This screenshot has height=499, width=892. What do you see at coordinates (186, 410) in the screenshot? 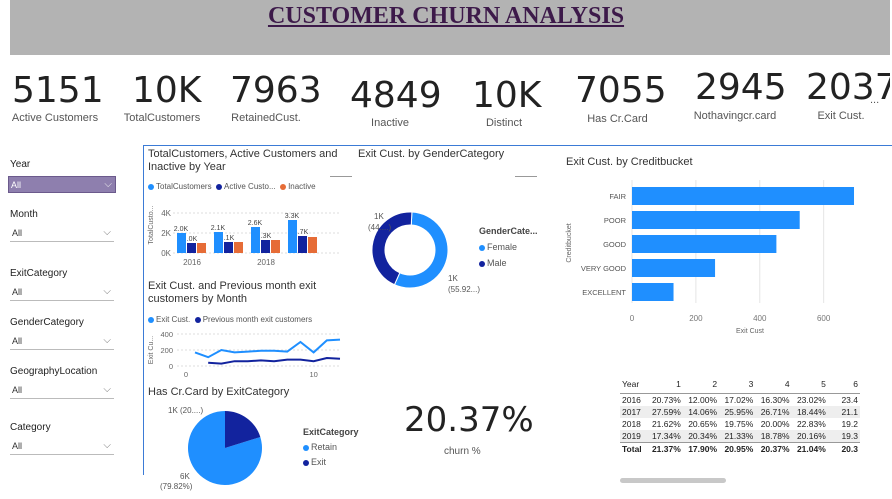
I see `data-label: 1K (20....)` at bounding box center [186, 410].